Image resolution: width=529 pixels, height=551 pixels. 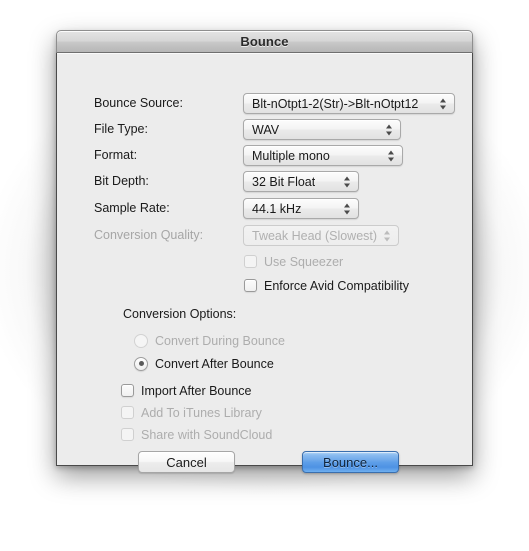 What do you see at coordinates (291, 155) in the screenshot?
I see `format-value: Multiple mono` at bounding box center [291, 155].